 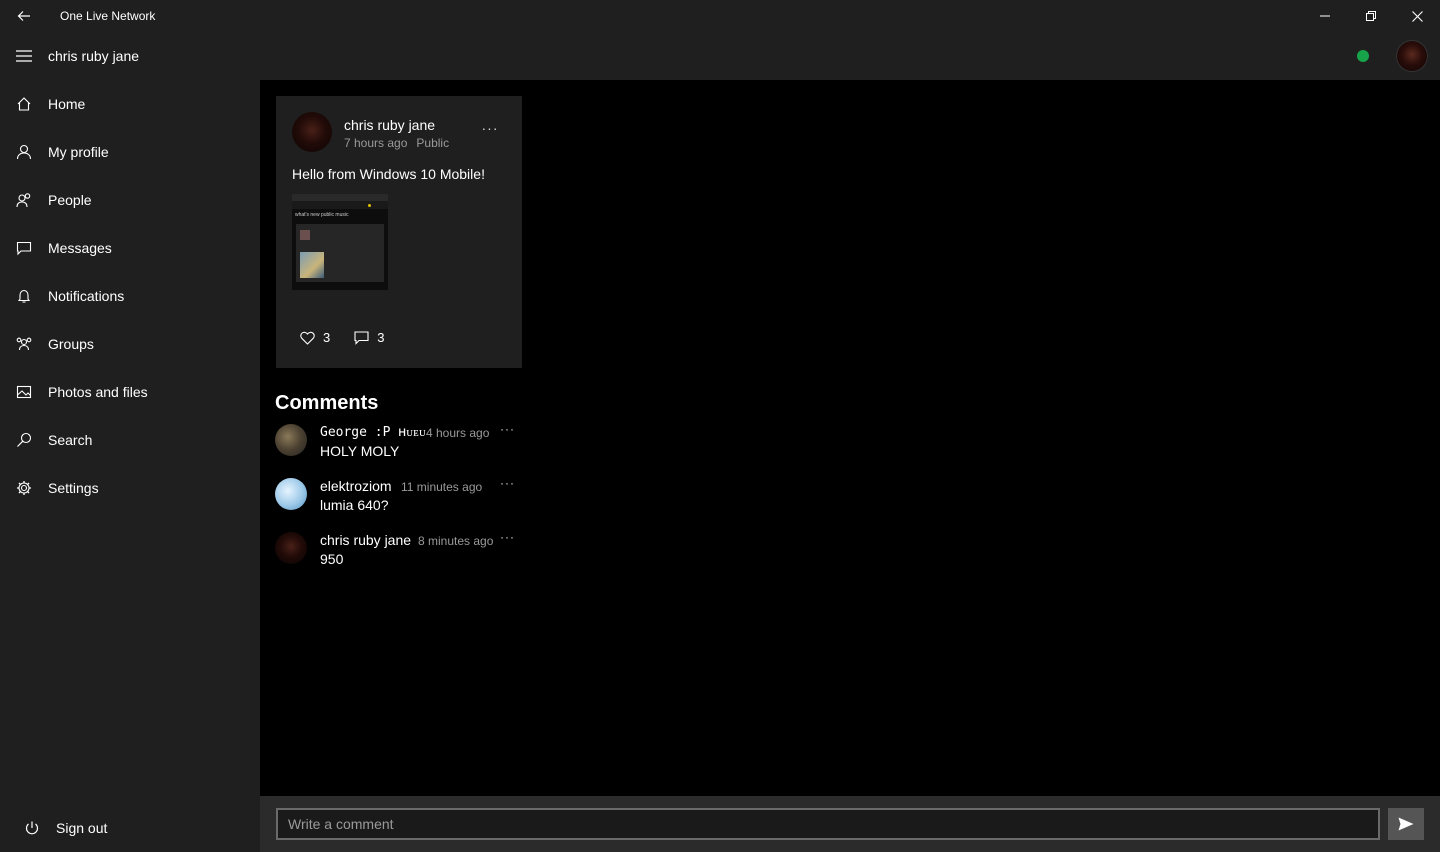 I want to click on search-icon, so click(x=24, y=440).